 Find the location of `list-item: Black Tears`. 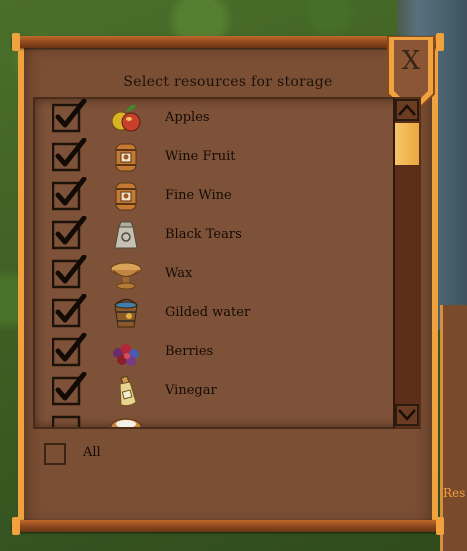

list-item: Black Tears is located at coordinates (214, 235).